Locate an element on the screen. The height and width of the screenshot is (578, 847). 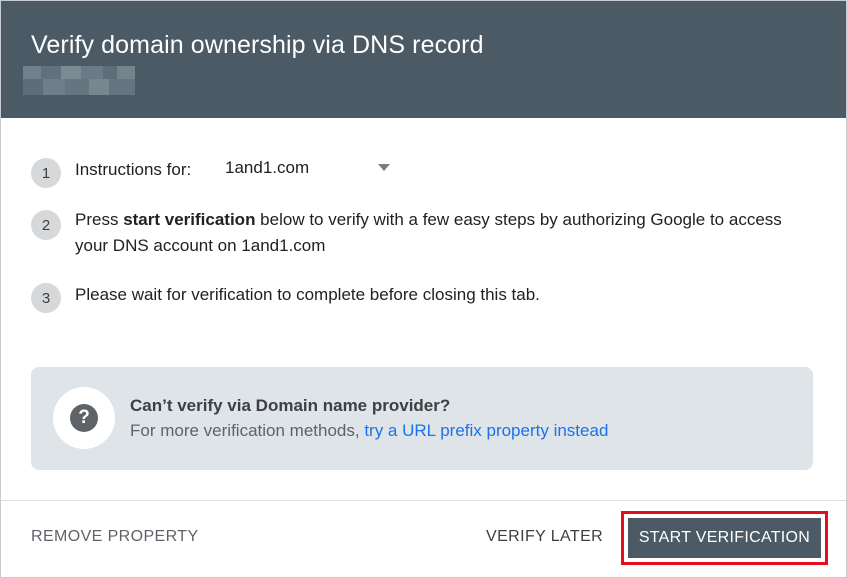
start-verification-button: START VERIFICATION is located at coordinates (724, 538).